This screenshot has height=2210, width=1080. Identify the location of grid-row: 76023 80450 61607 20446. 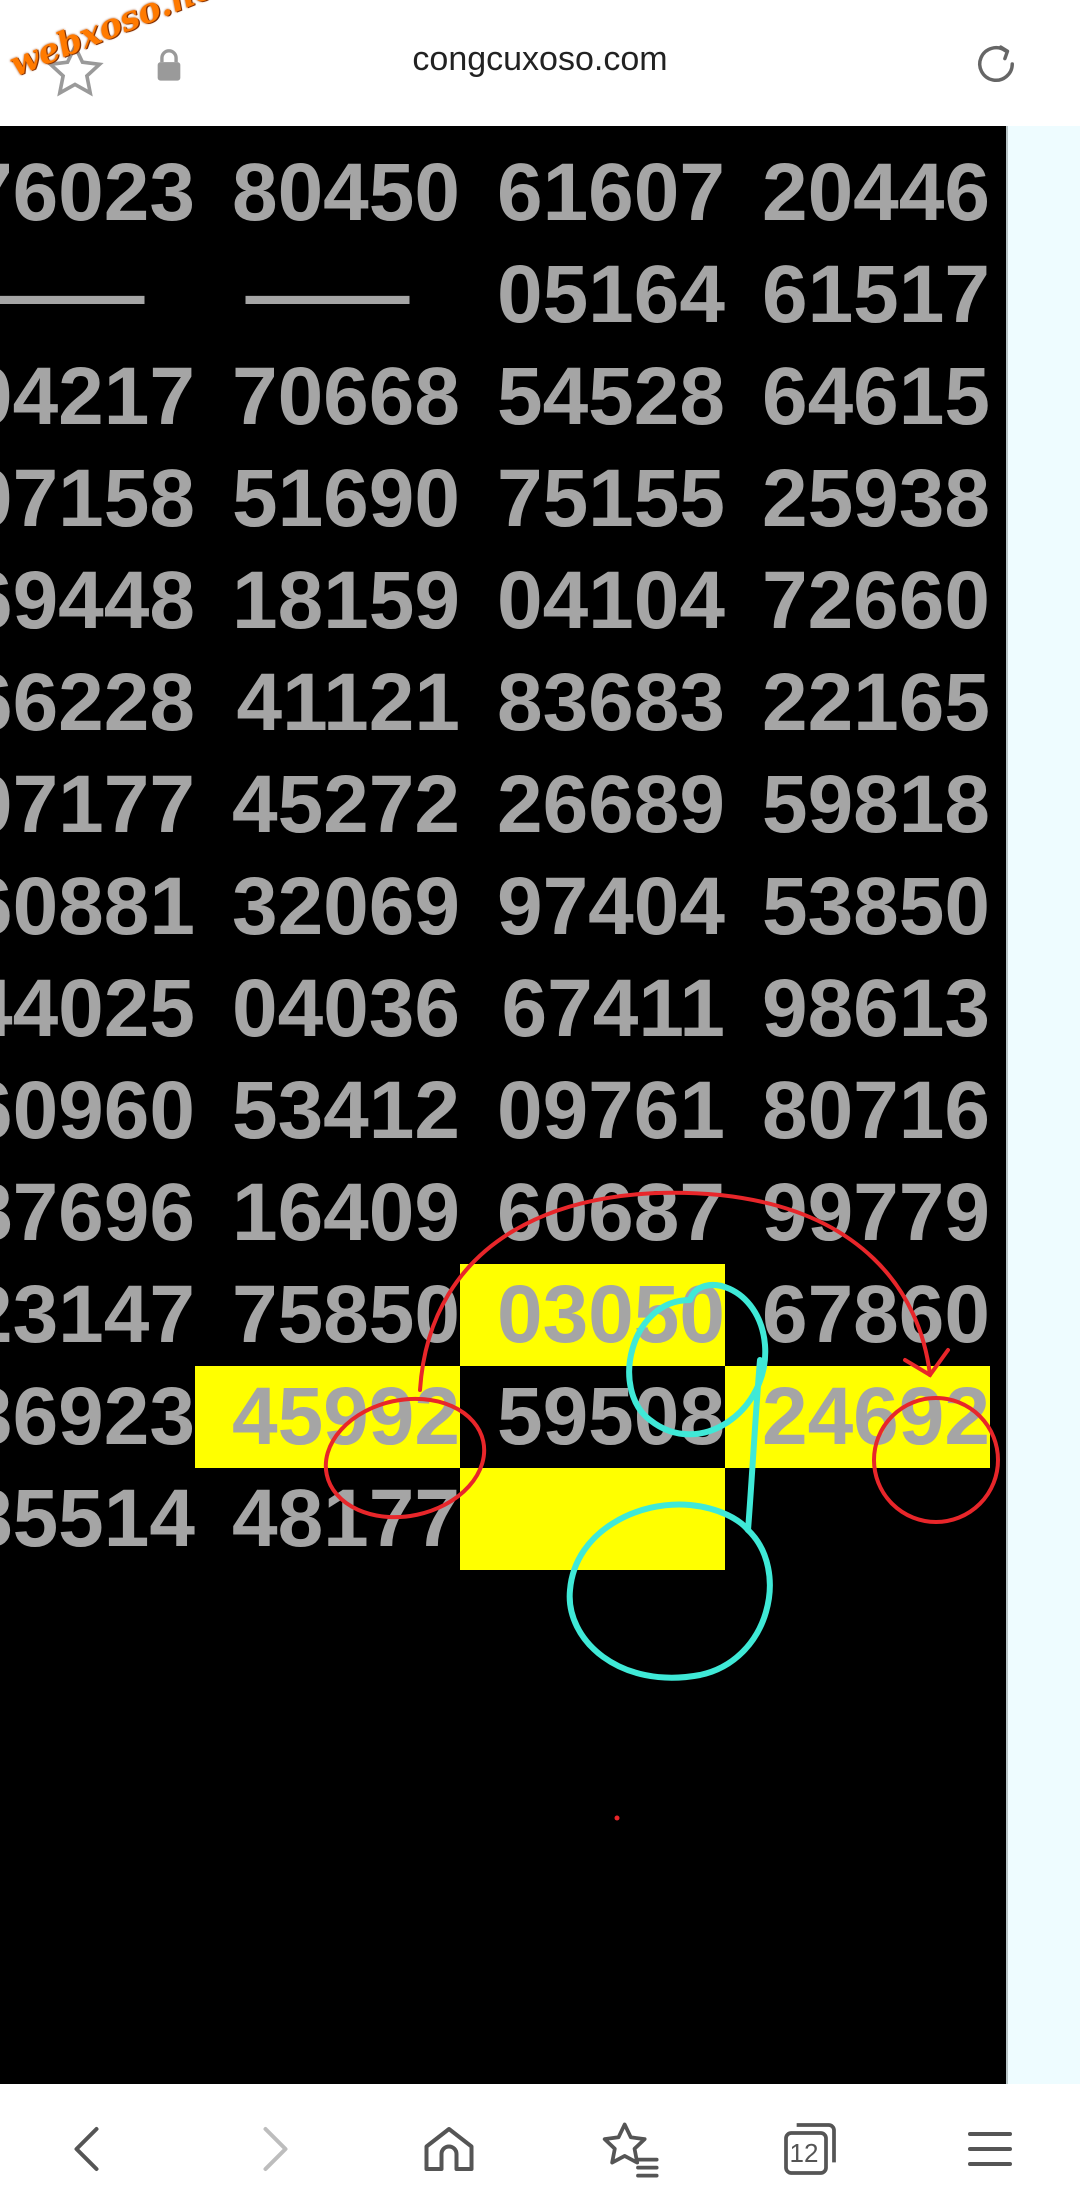
(504, 193).